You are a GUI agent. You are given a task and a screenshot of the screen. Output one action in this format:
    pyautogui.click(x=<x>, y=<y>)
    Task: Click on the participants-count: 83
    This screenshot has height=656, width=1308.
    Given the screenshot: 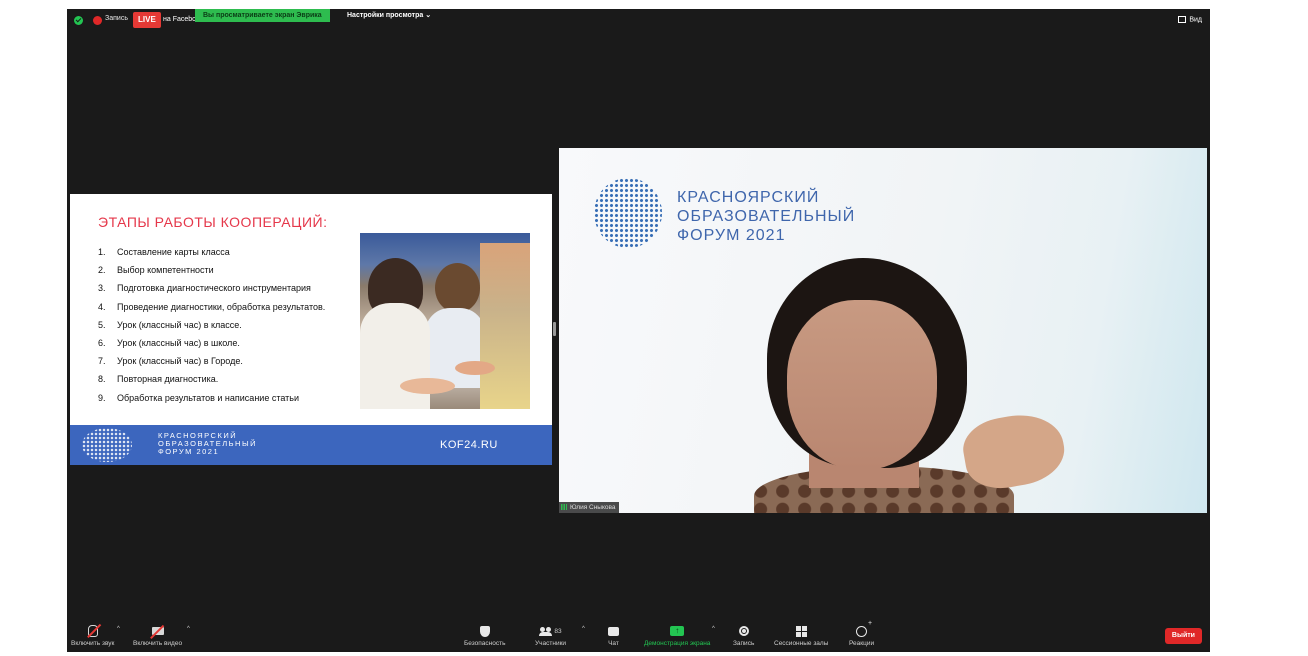 What is the action you would take?
    pyautogui.click(x=558, y=631)
    